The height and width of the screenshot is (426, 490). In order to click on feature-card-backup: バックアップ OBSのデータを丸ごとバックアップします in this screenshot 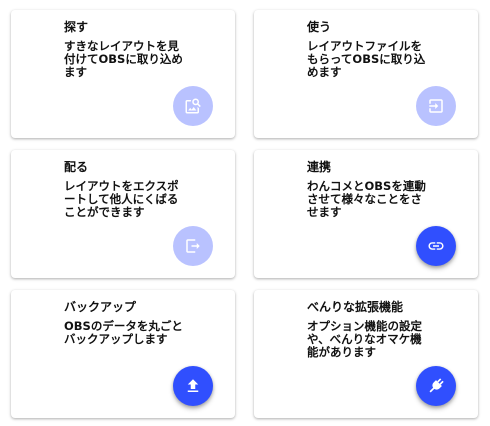, I will do `click(123, 354)`.